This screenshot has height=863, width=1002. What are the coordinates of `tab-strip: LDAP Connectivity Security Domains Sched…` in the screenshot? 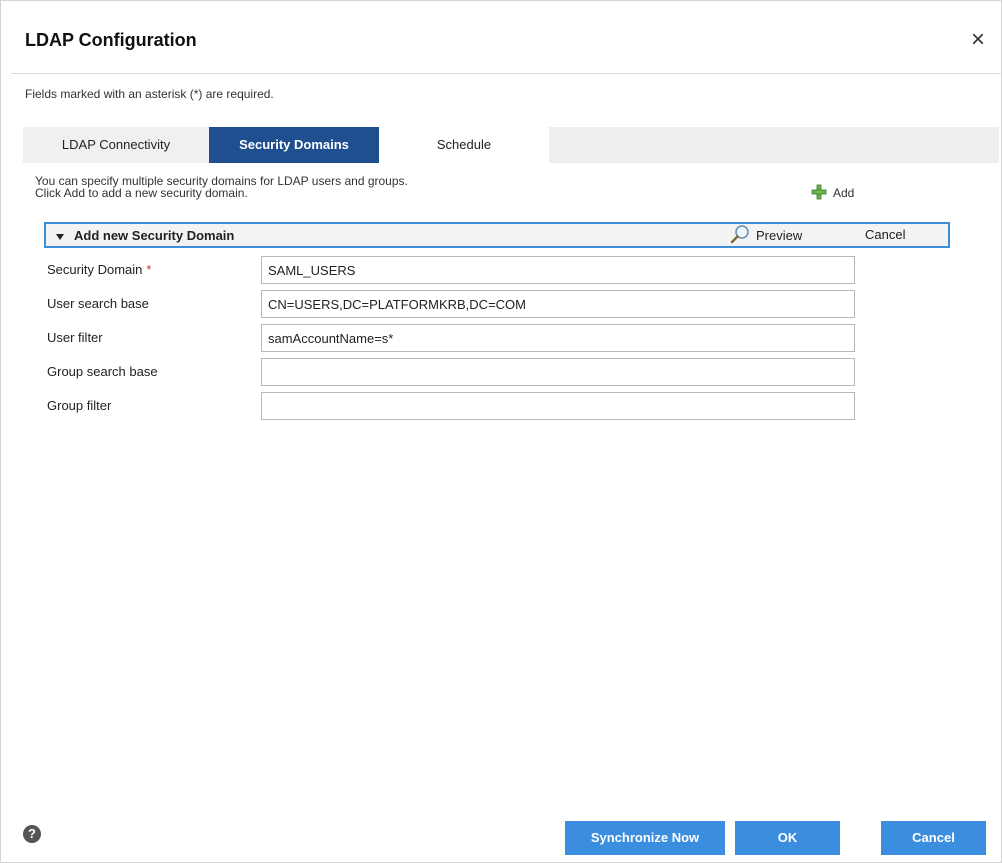 It's located at (511, 145).